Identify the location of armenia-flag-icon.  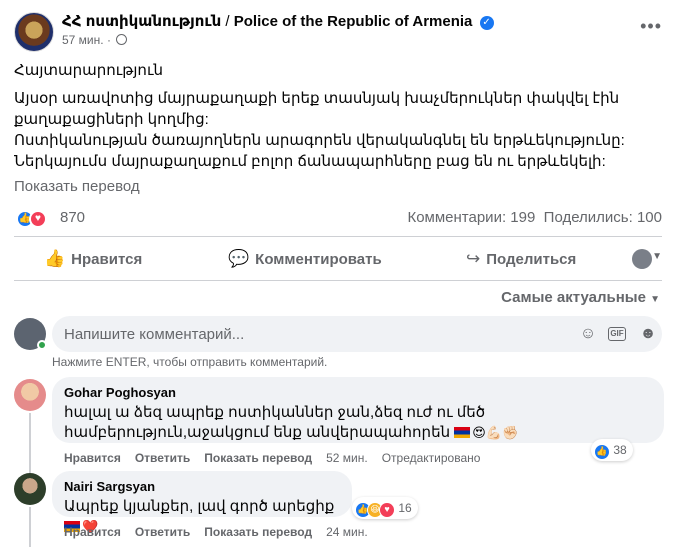
(462, 432).